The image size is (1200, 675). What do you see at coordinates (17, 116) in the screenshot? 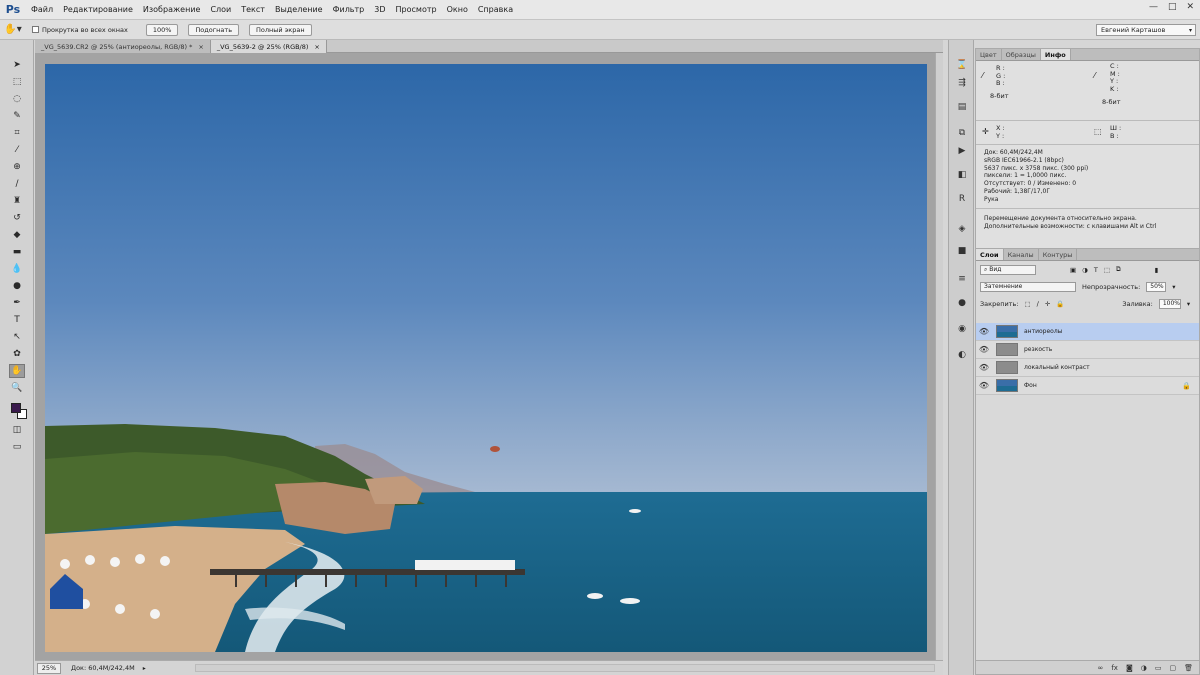
I see `quick-select-tool-icon: ✎` at bounding box center [17, 116].